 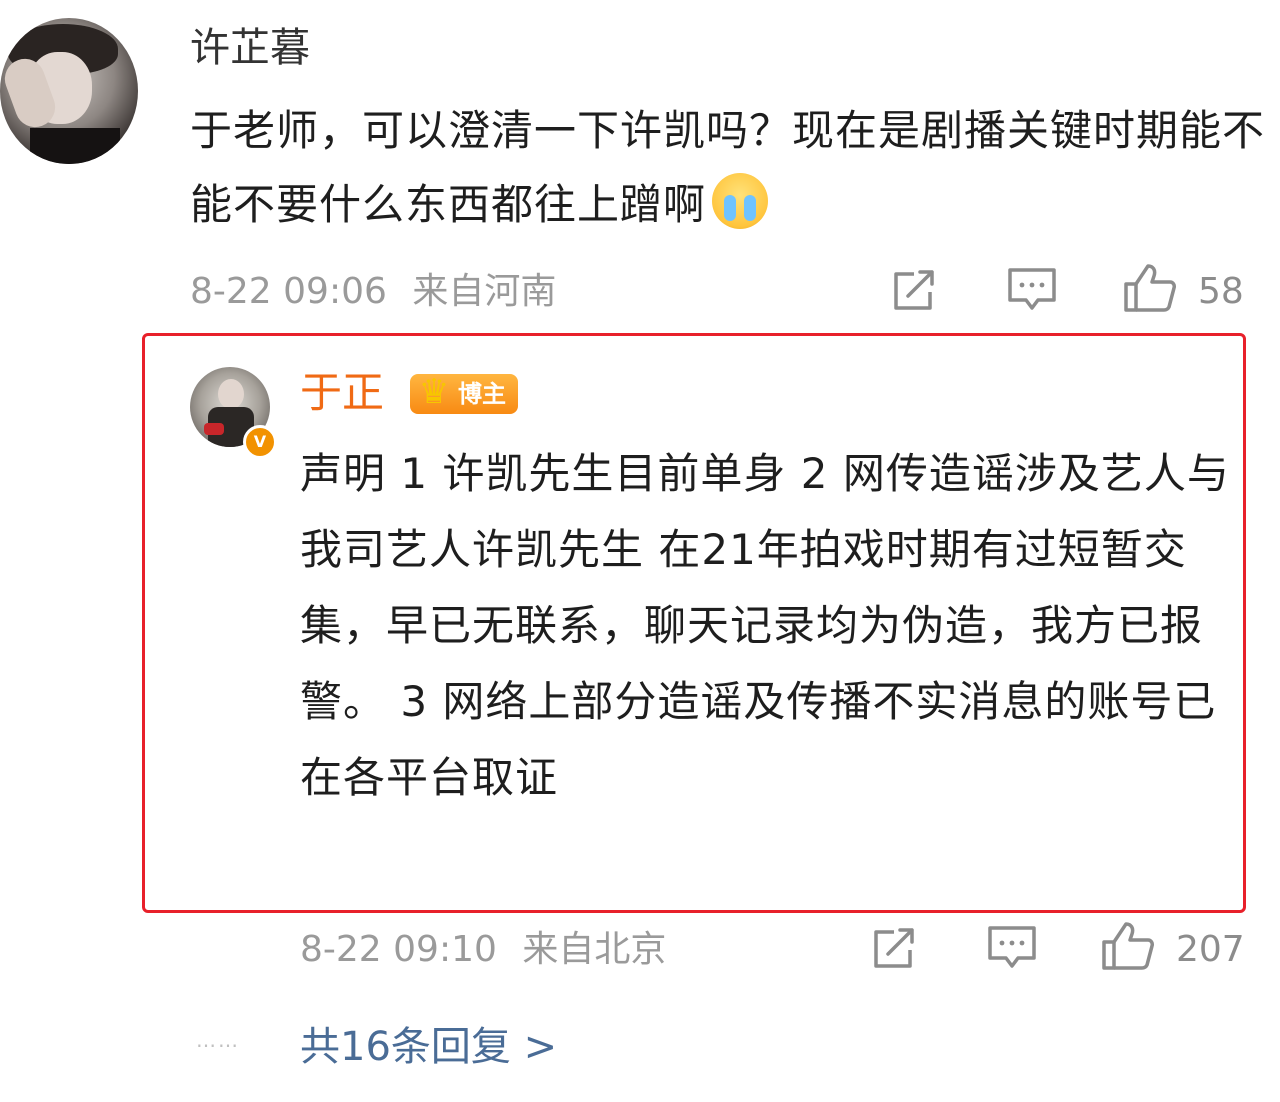 What do you see at coordinates (398, 949) in the screenshot?
I see `reply-timestamp: 8-22 09:10` at bounding box center [398, 949].